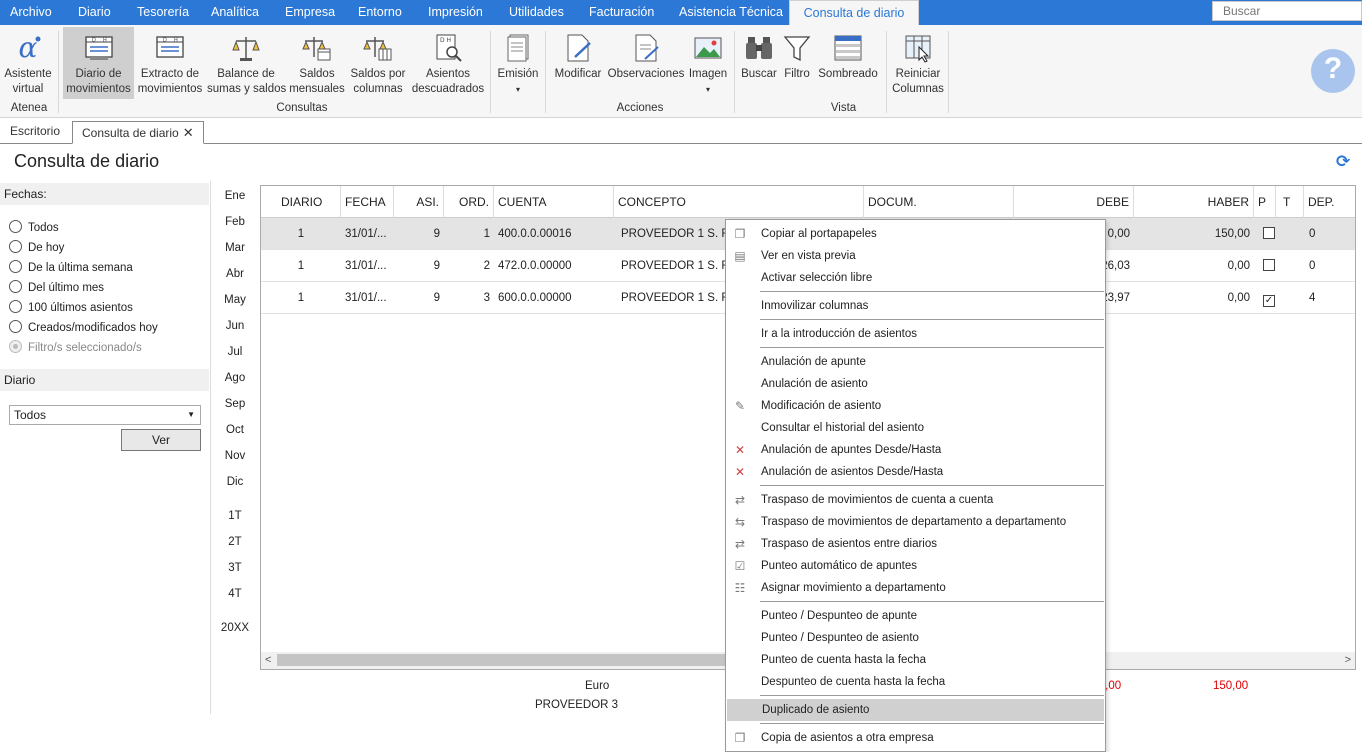 The width and height of the screenshot is (1362, 752). Describe the element at coordinates (502, 660) in the screenshot. I see `scrollbar-thumb` at that location.